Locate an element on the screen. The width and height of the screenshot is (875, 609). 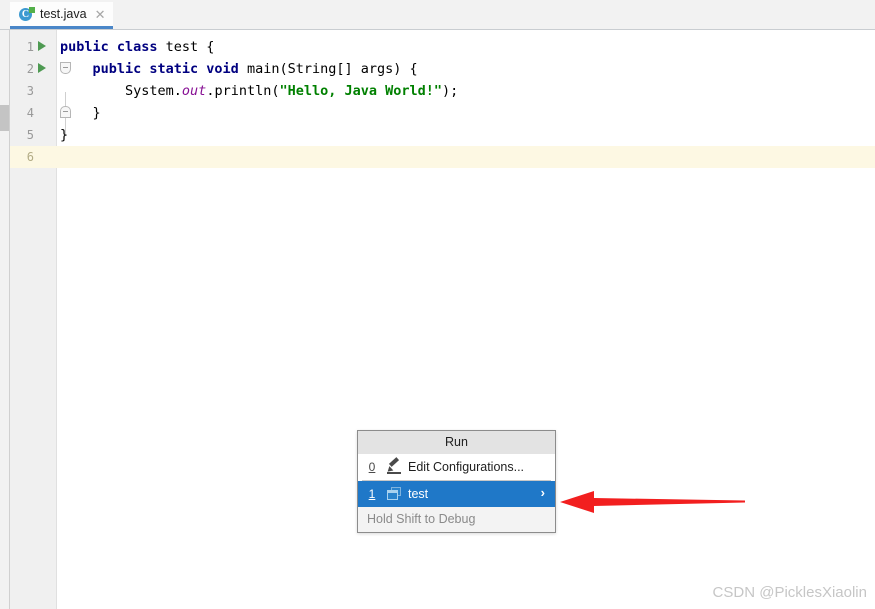
menu-item-label: test is located at coordinates (418, 494).